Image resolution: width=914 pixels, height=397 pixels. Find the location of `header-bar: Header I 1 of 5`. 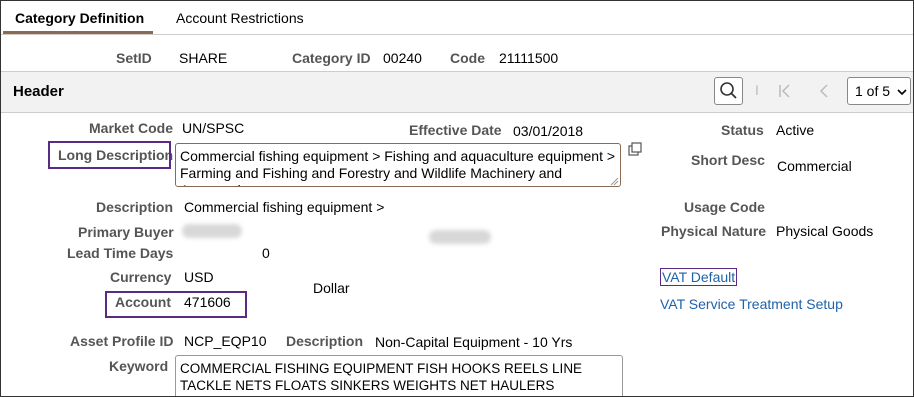

header-bar: Header I 1 of 5 is located at coordinates (457, 92).